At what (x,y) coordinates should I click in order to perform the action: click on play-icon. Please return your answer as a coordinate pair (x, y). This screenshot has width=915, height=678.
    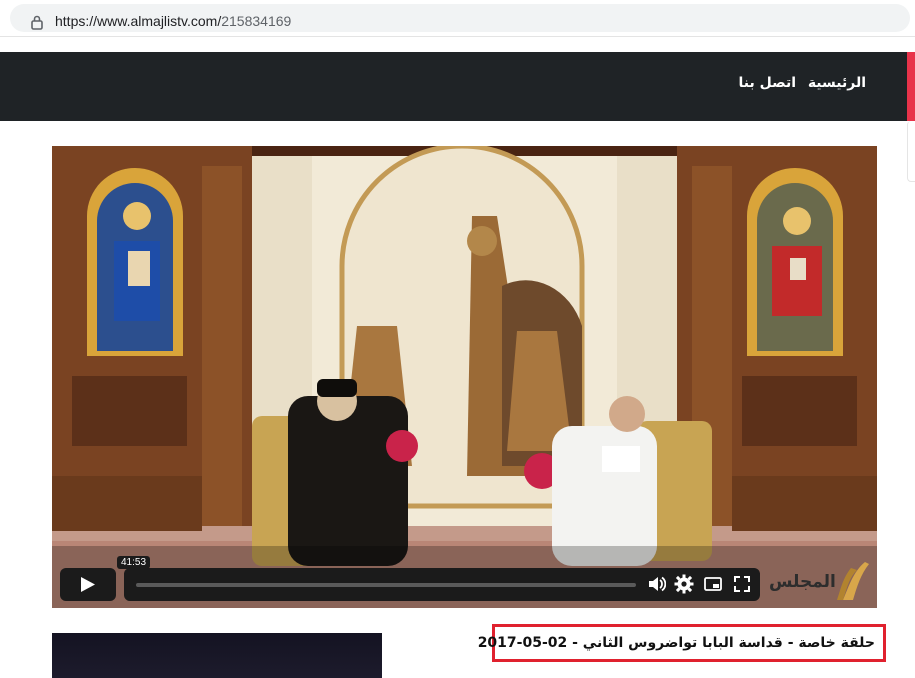
    Looking at the image, I should click on (88, 584).